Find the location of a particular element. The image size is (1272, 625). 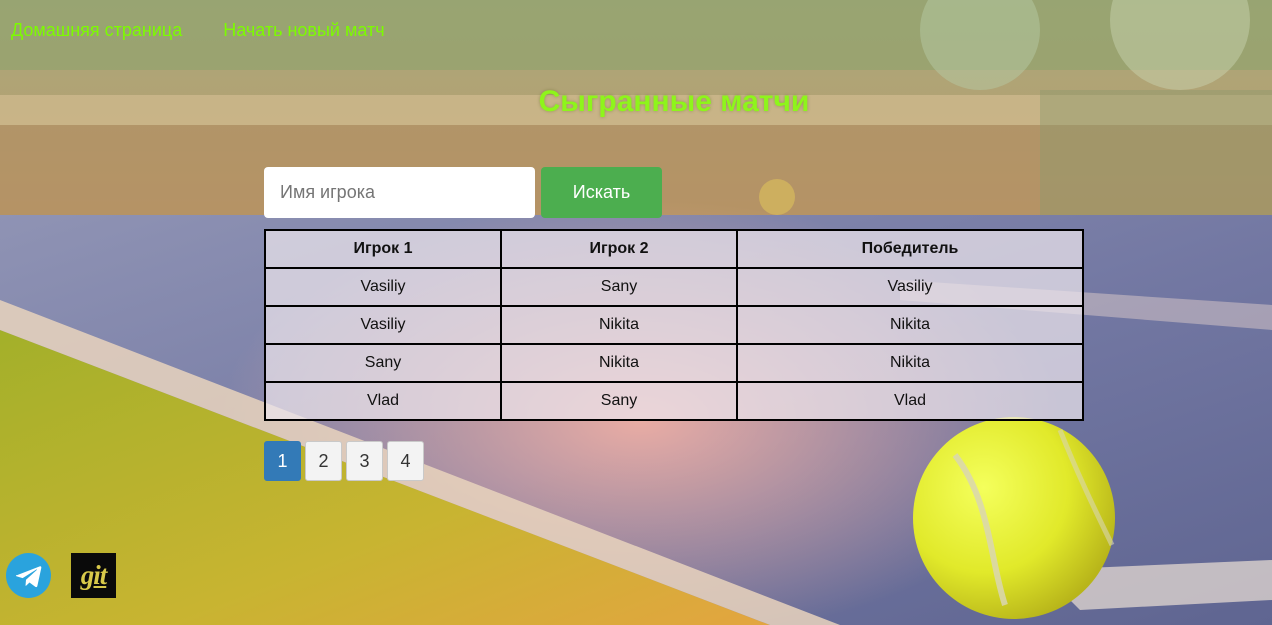

pagination: 1 2 3 4 is located at coordinates (344, 461).